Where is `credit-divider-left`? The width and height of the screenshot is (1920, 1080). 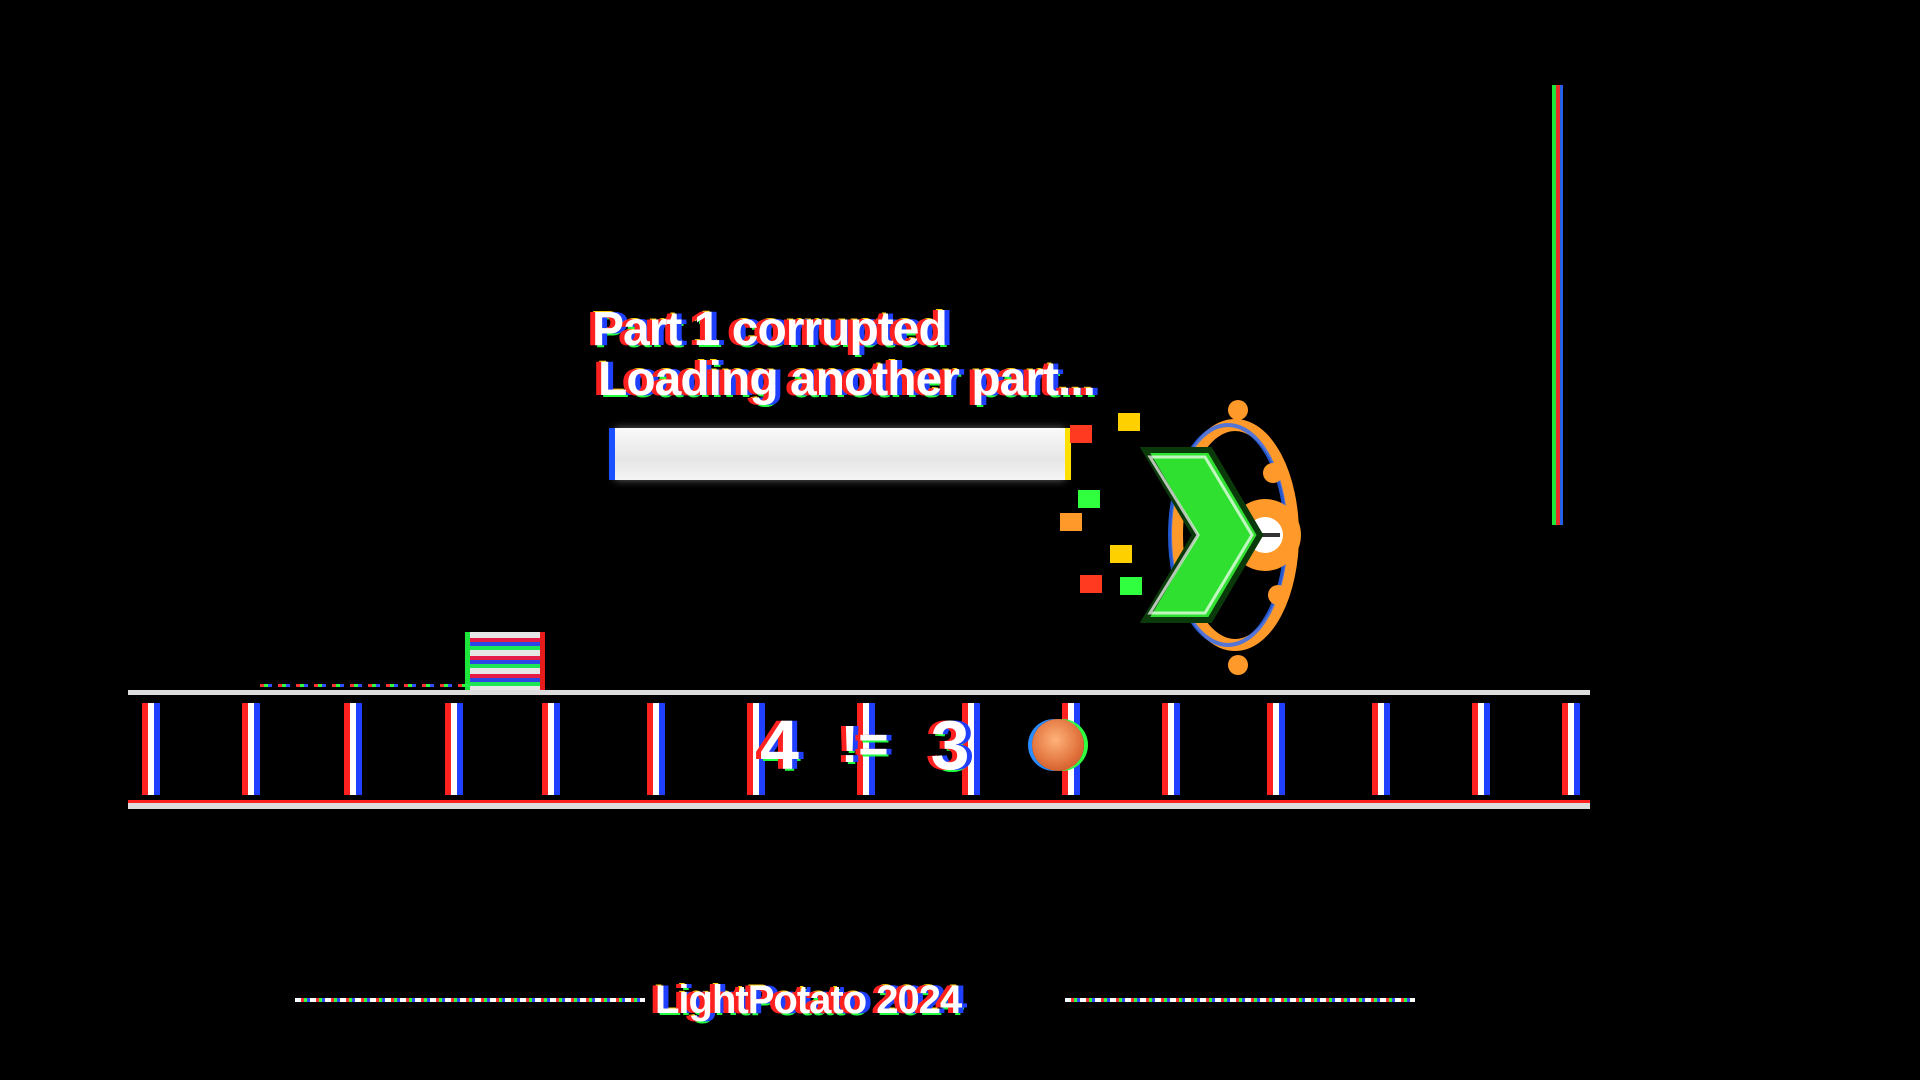
credit-divider-left is located at coordinates (470, 1000).